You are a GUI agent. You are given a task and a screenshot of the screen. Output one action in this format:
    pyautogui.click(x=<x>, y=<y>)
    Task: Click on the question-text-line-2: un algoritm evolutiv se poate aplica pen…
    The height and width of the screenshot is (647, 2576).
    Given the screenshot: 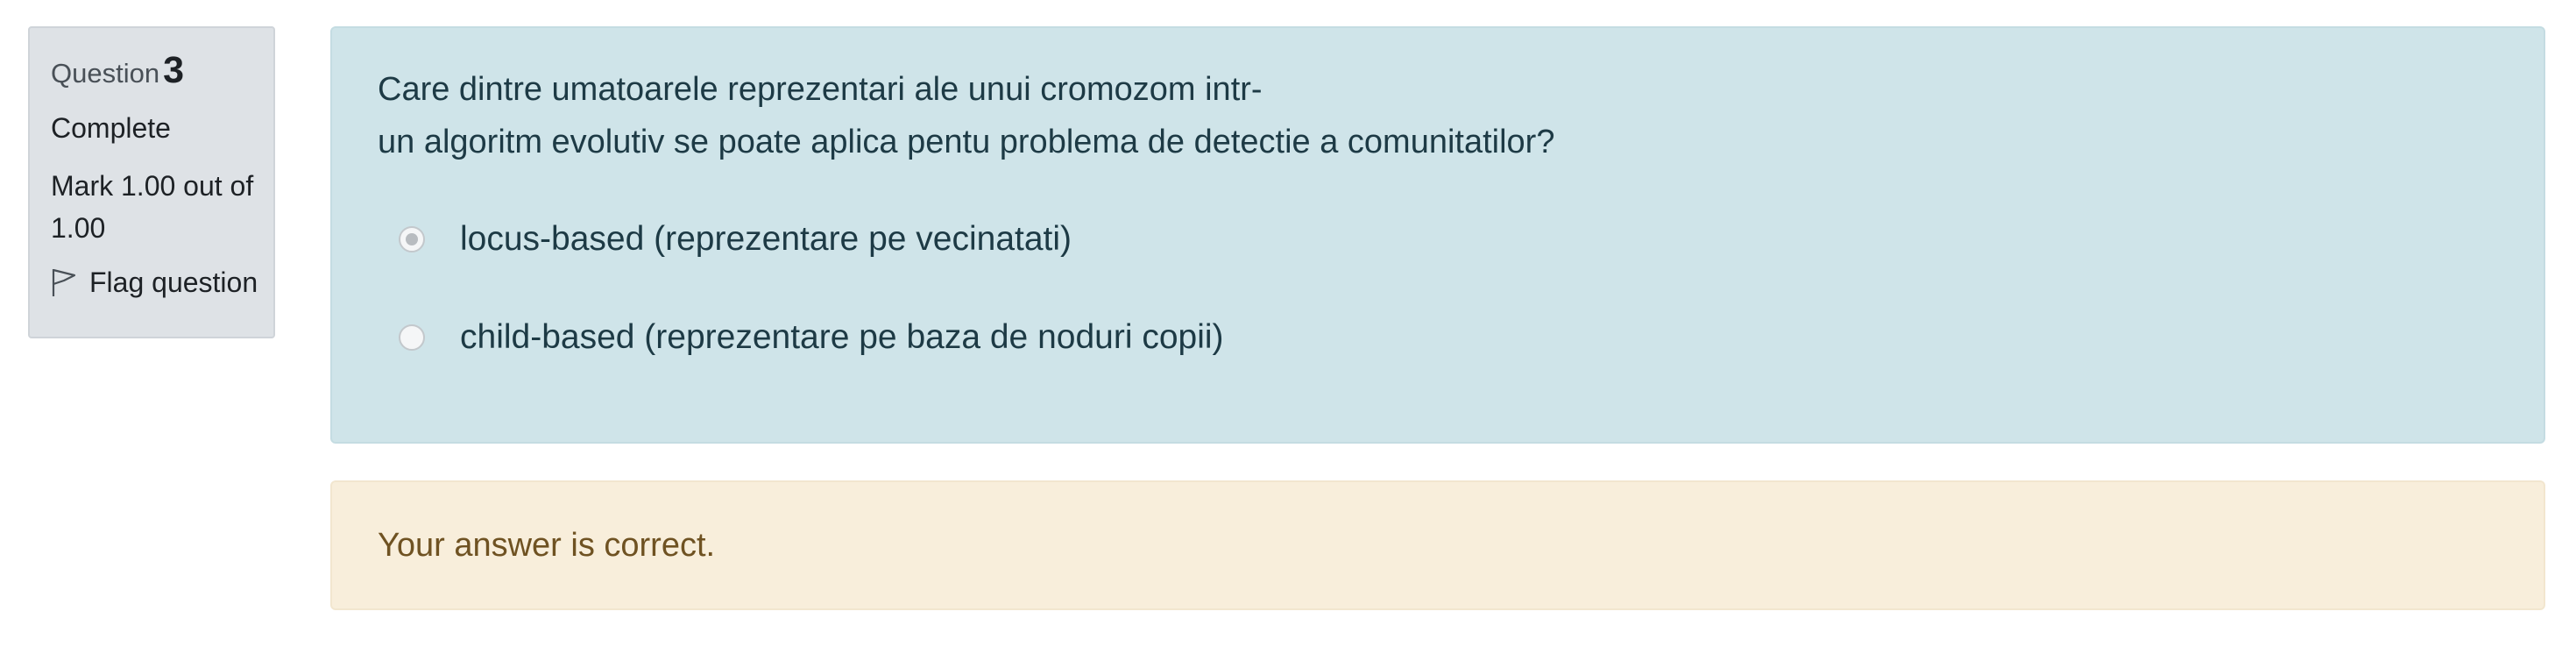 What is the action you would take?
    pyautogui.click(x=966, y=142)
    